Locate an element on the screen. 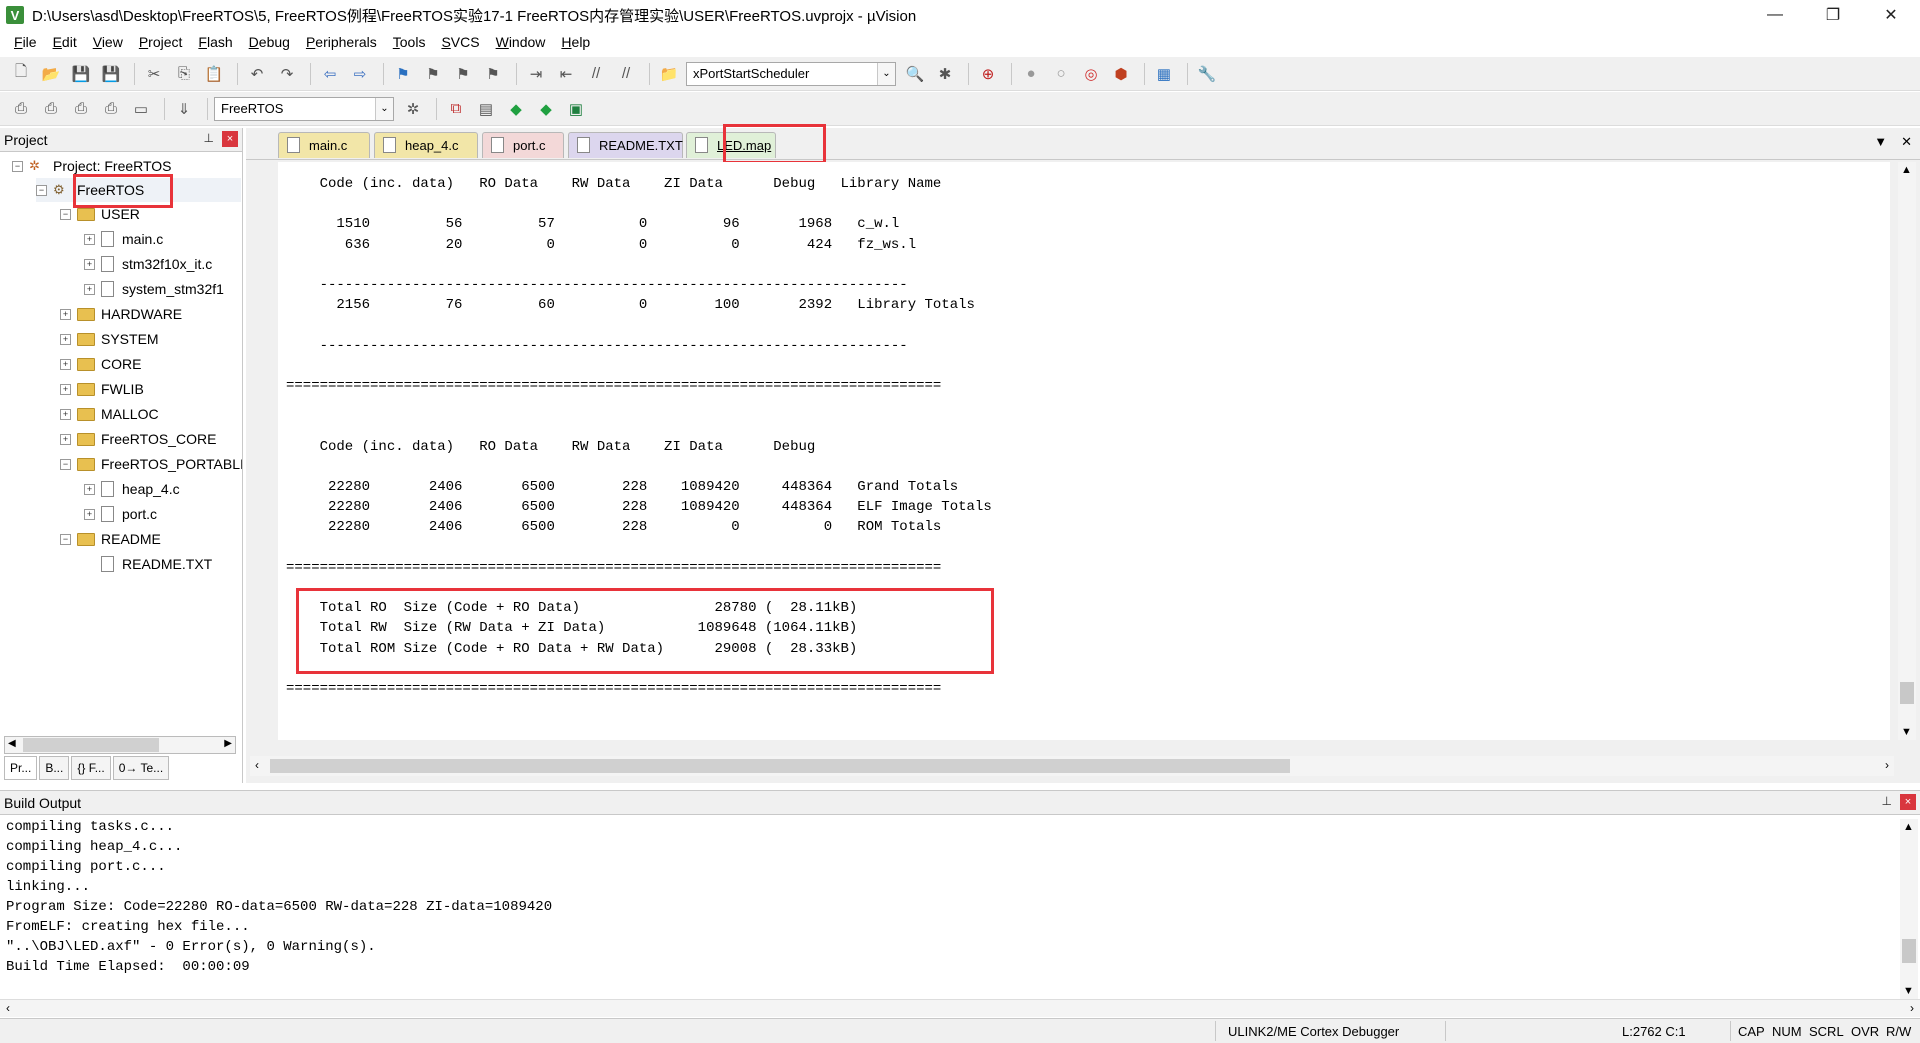 This screenshot has height=1043, width=1920. paste-icon: 📋 is located at coordinates (214, 74).